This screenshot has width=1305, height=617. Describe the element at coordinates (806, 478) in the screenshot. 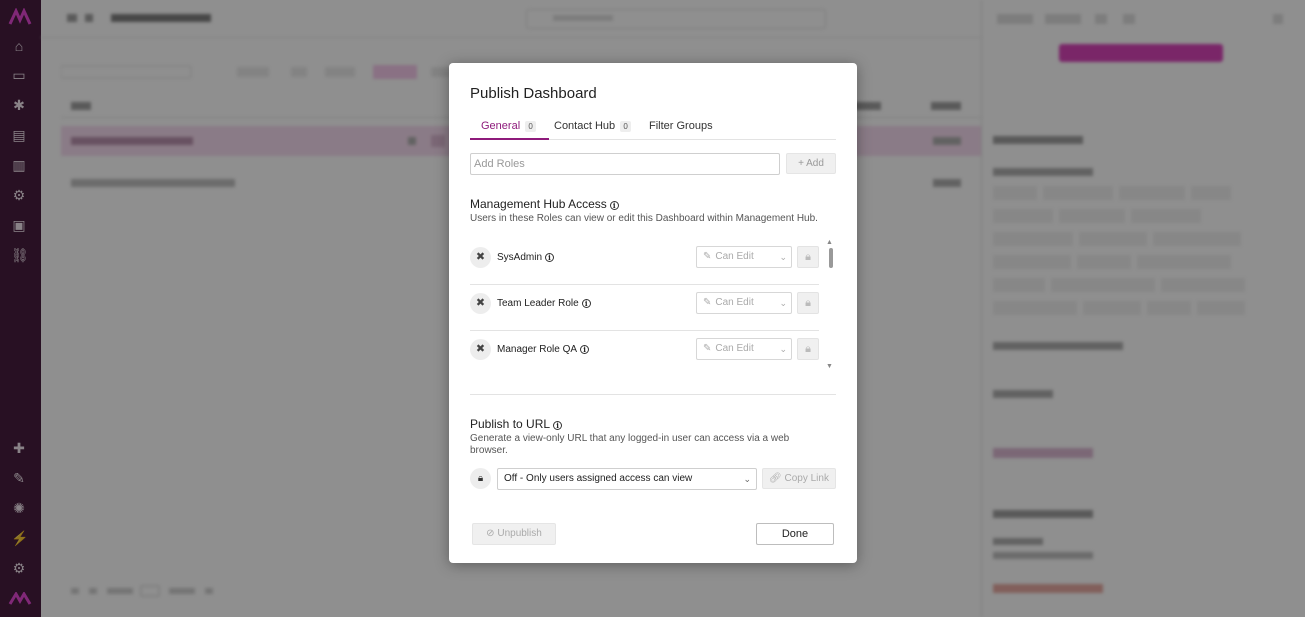

I see `copy-link-label: Copy Link` at that location.